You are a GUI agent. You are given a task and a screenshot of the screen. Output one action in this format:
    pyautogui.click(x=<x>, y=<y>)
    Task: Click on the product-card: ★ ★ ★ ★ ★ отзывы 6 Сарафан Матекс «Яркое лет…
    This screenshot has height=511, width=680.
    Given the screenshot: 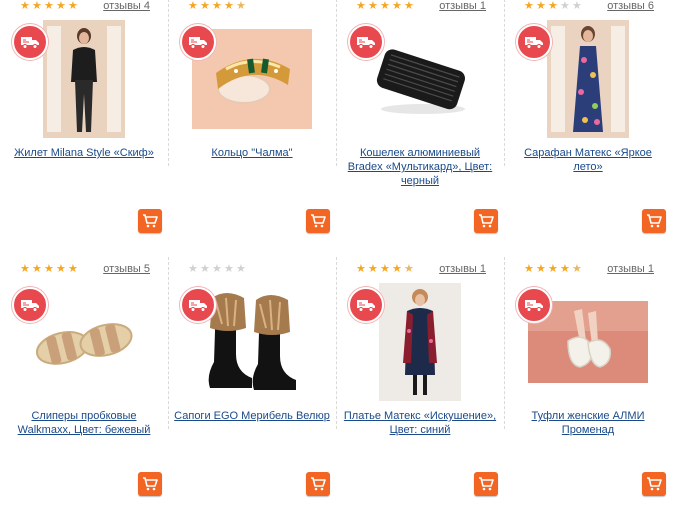 What is the action you would take?
    pyautogui.click(x=588, y=122)
    